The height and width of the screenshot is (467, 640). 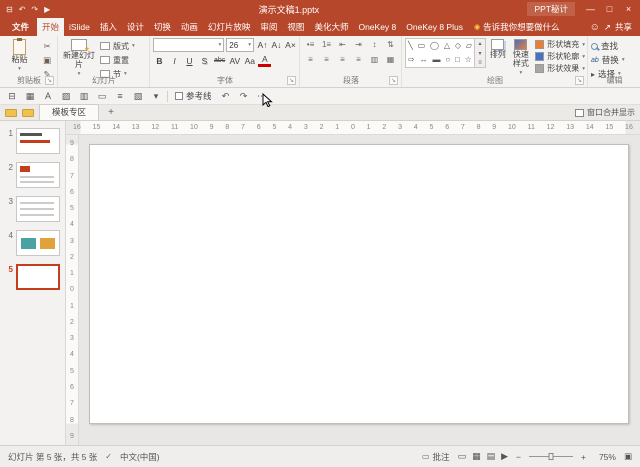 I want to click on tab-transitions: 切换, so click(x=162, y=27).